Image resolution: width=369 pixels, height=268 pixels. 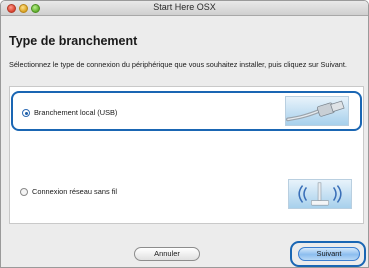 I want to click on option-usb: Branchement local (USB), so click(x=186, y=111).